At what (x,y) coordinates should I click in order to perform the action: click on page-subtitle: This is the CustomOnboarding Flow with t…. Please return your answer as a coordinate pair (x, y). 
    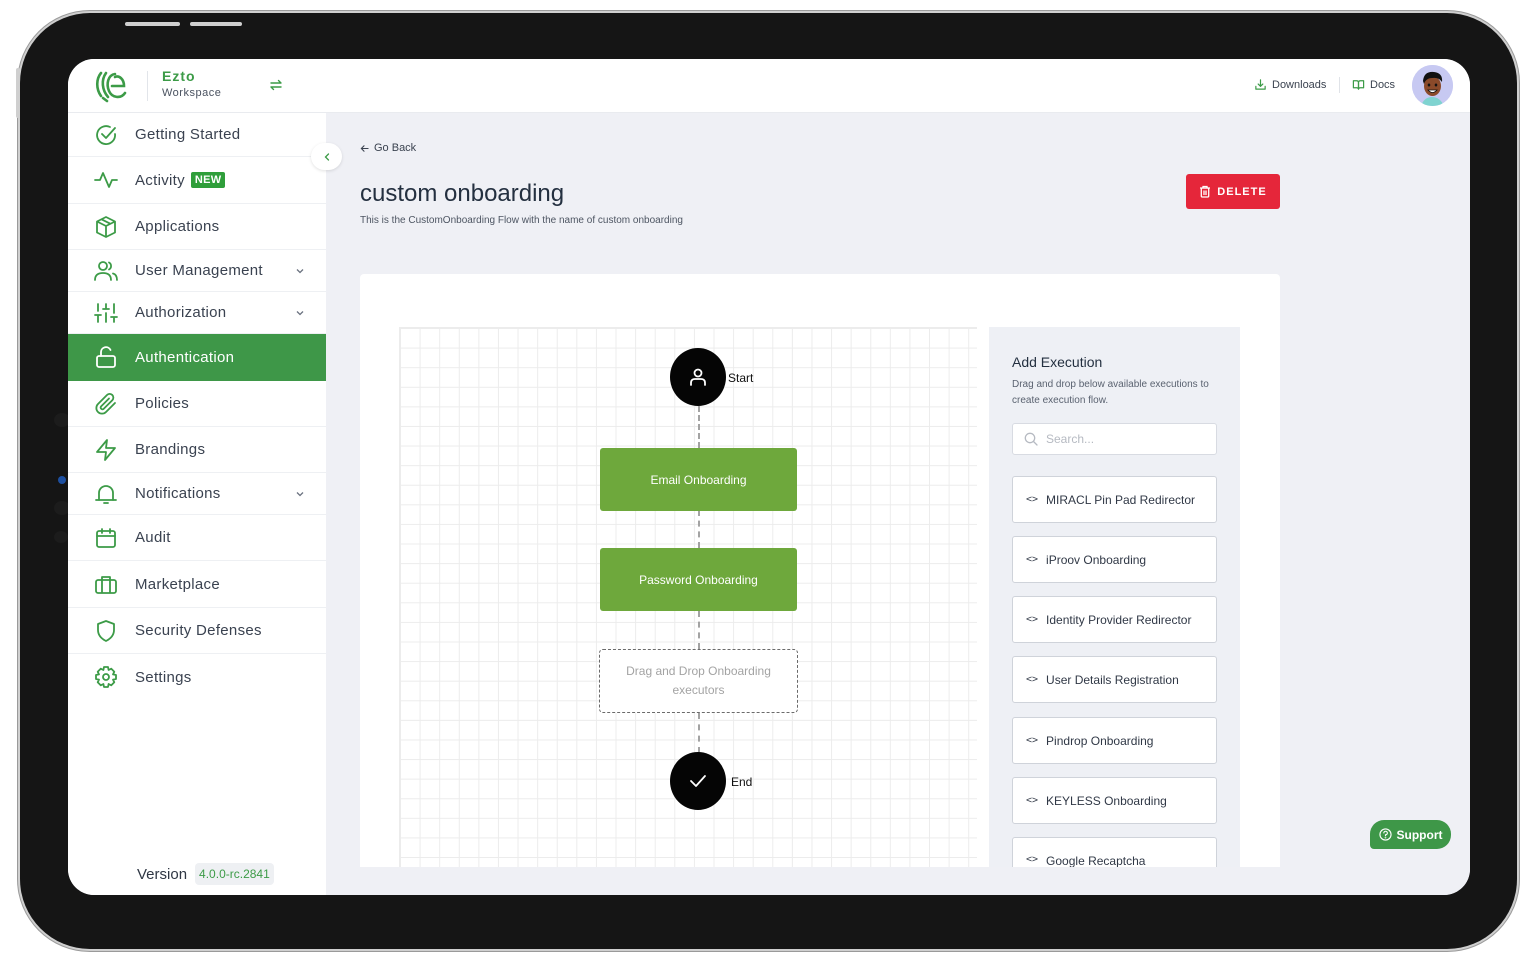
    Looking at the image, I should click on (521, 220).